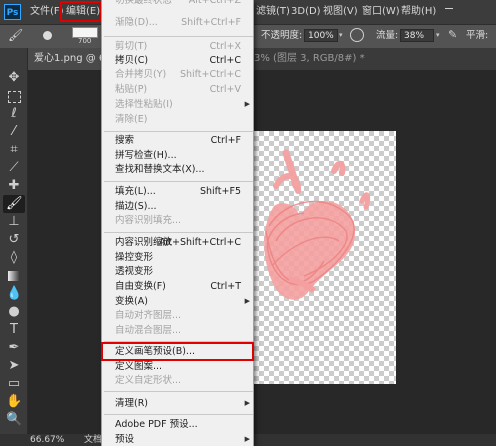 The width and height of the screenshot is (496, 446). What do you see at coordinates (14, 132) in the screenshot?
I see `magic-wand-icon: ⁄` at bounding box center [14, 132].